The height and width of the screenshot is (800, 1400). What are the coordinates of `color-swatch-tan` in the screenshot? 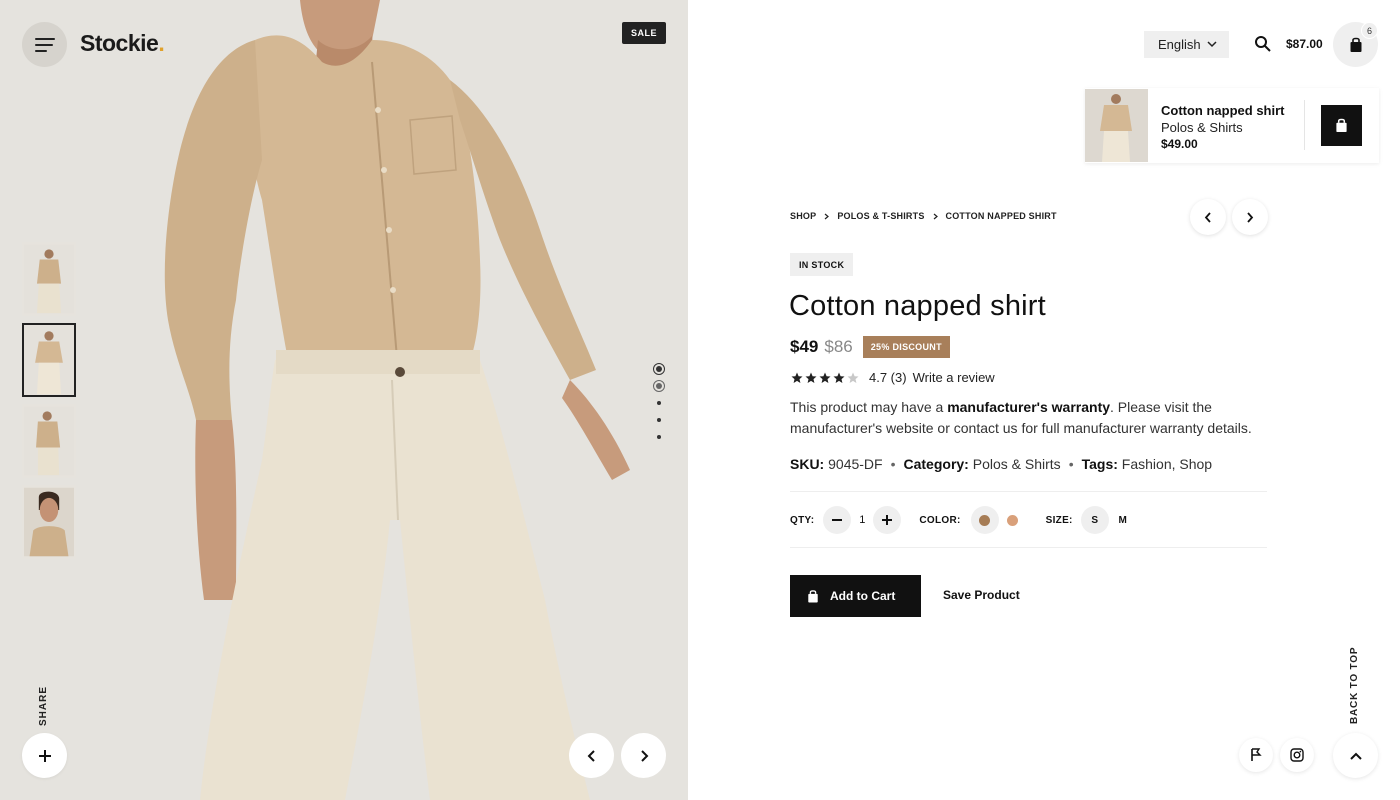 It's located at (1013, 520).